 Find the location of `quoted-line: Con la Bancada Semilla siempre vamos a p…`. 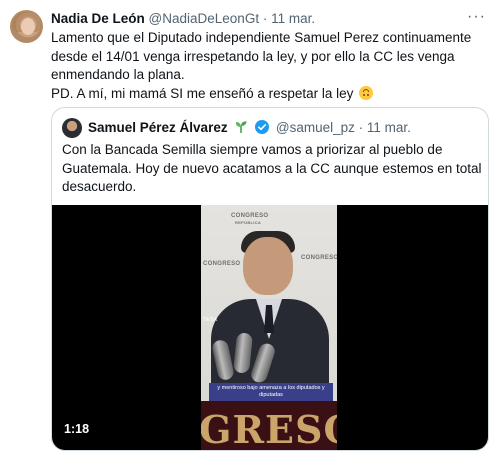

quoted-line: Con la Bancada Semilla siempre vamos a p… is located at coordinates (252, 149).